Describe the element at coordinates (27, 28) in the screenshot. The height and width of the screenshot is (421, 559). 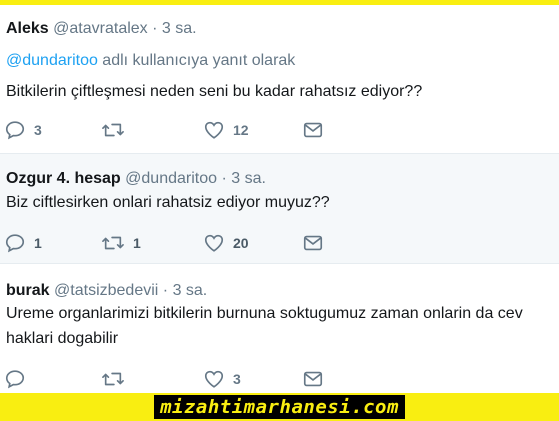
I see `author-name: Aleks` at that location.